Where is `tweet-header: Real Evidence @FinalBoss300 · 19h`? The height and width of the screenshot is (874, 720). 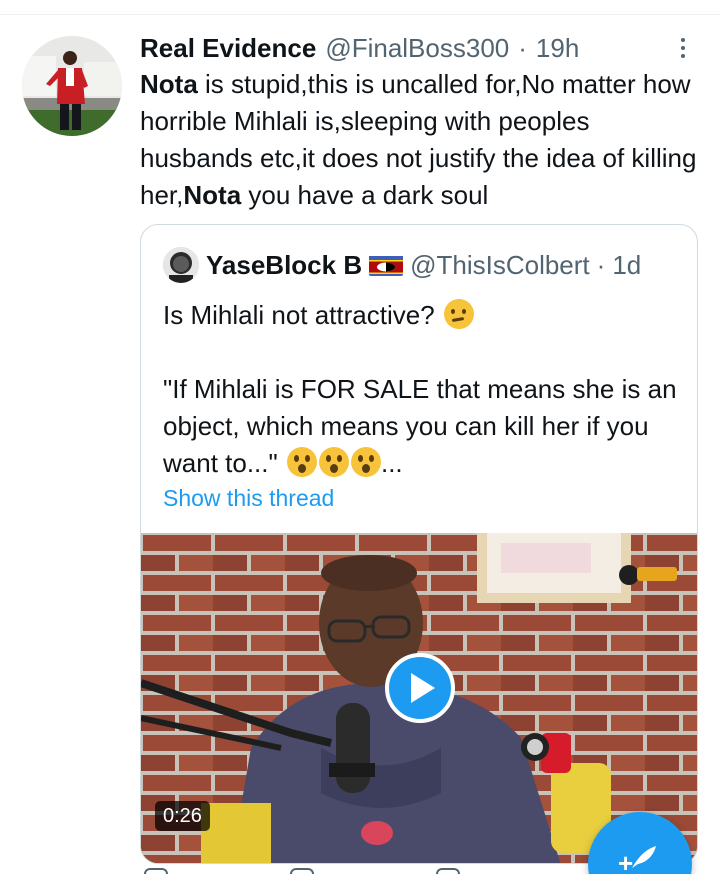 tweet-header: Real Evidence @FinalBoss300 · 19h is located at coordinates (359, 48).